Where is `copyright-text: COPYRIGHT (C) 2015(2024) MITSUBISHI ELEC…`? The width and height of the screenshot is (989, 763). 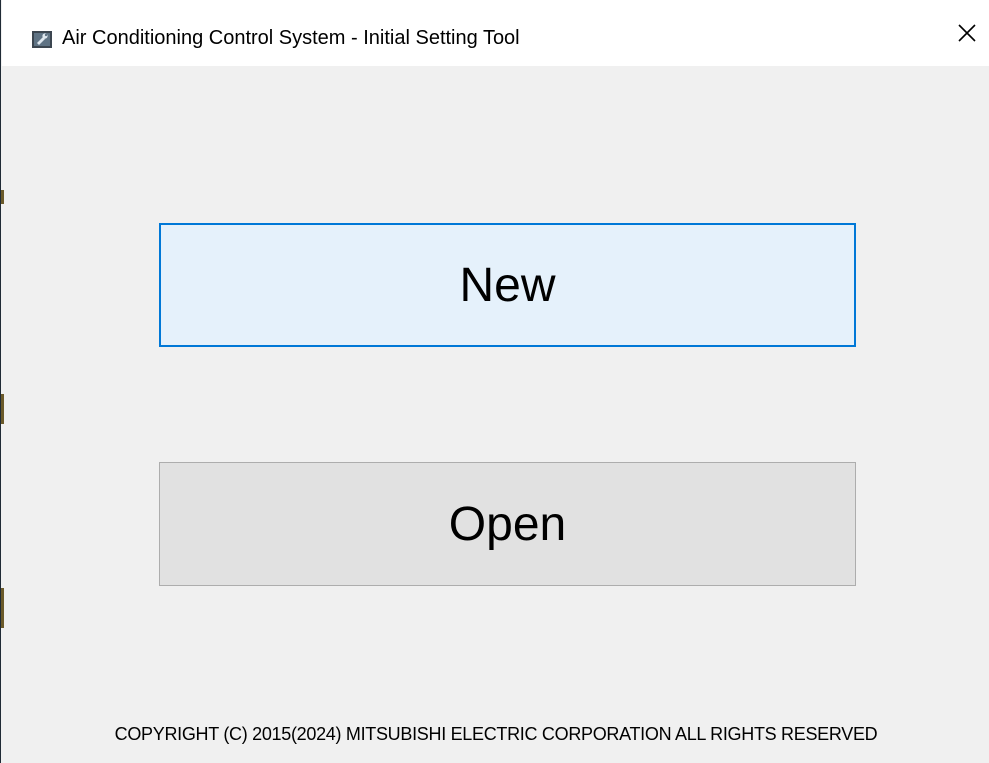
copyright-text: COPYRIGHT (C) 2015(2024) MITSUBISHI ELEC… is located at coordinates (496, 734).